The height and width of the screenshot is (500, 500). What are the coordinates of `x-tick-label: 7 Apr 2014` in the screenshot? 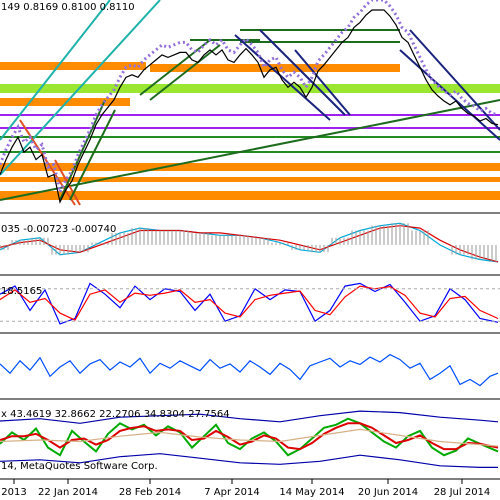 It's located at (231, 492).